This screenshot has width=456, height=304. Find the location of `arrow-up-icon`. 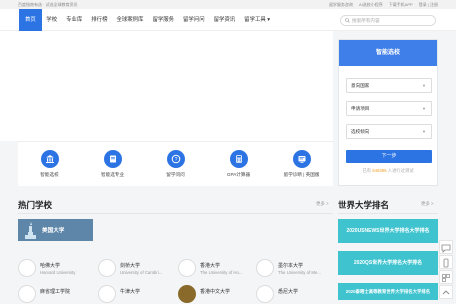

arrow-up-icon is located at coordinates (446, 292).